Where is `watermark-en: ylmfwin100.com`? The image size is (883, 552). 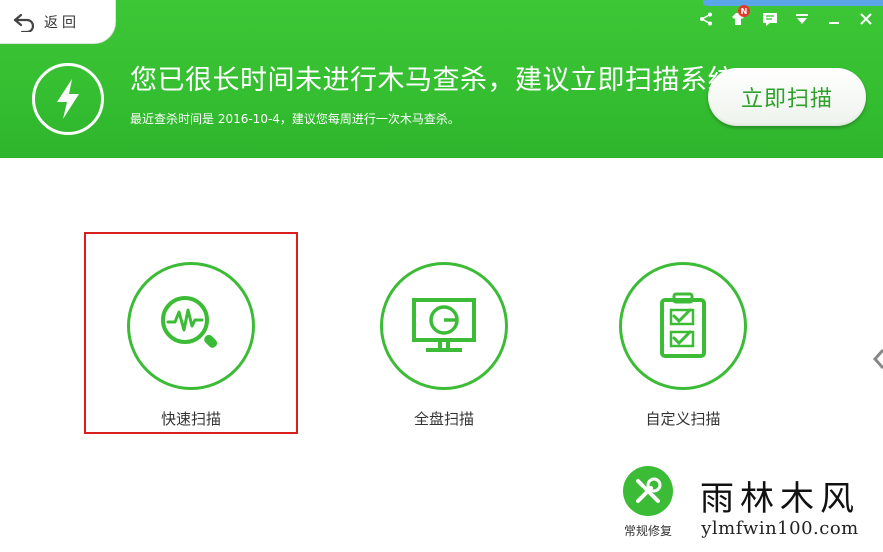
watermark-en: ylmfwin100.com is located at coordinates (780, 528).